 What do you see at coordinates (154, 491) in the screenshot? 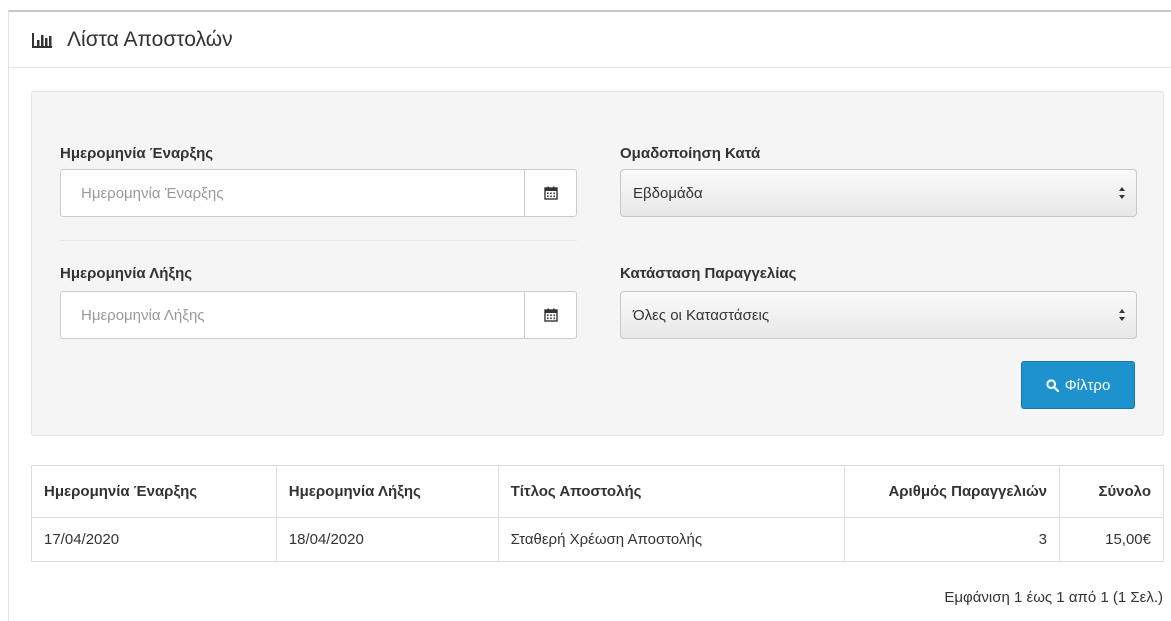
I see `column-header-start-date: Ημερομηνία Έναρξης` at bounding box center [154, 491].